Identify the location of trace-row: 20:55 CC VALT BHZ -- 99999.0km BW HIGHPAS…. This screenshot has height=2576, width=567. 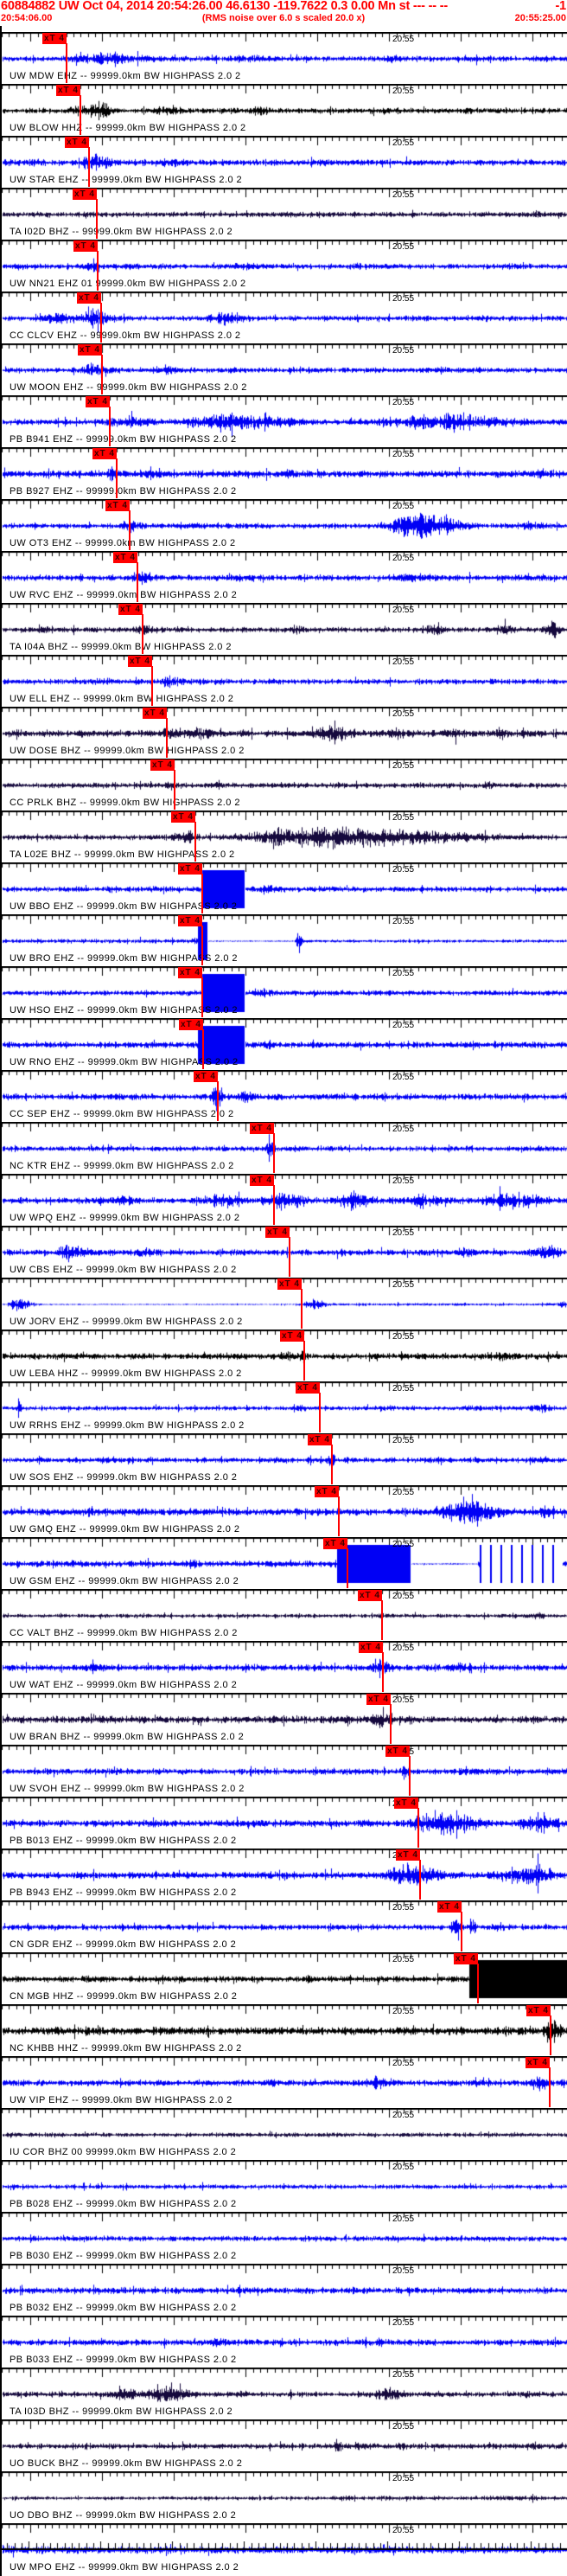
(284, 1615).